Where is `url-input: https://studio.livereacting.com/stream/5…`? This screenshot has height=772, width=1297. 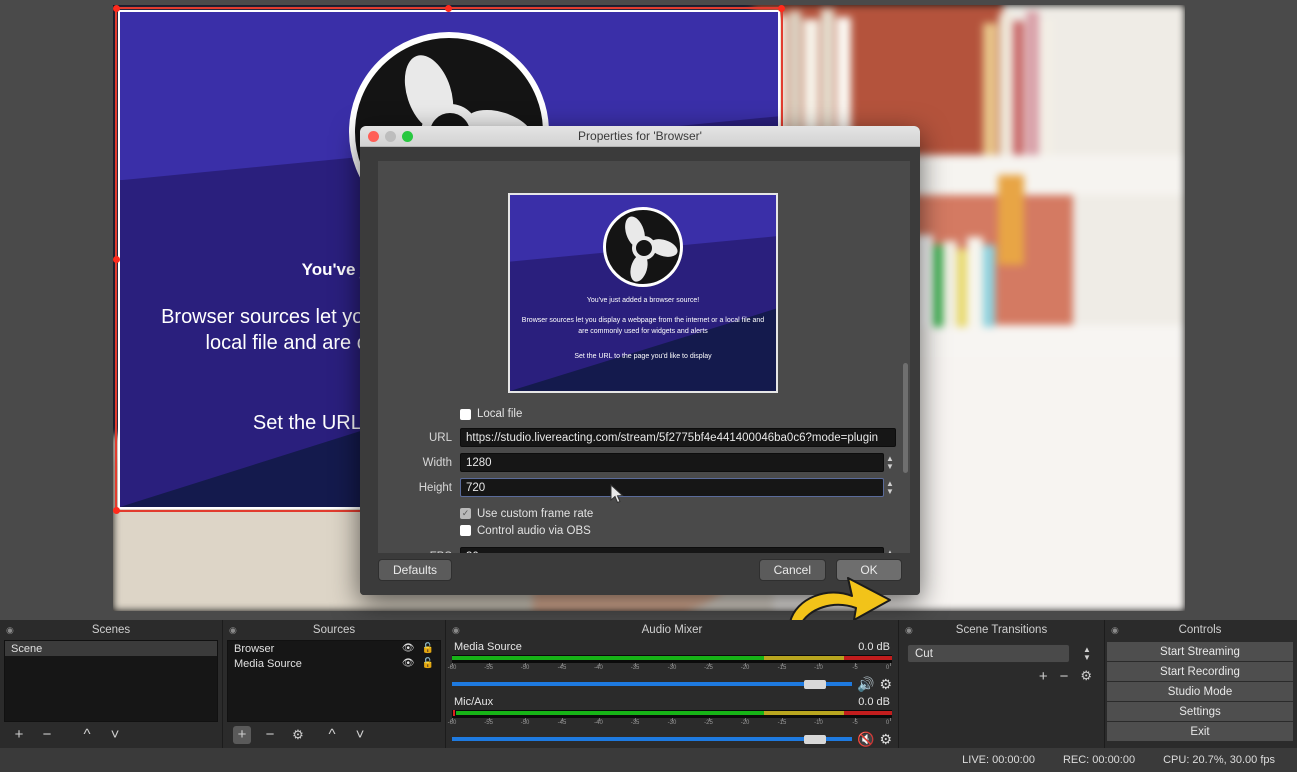
url-input: https://studio.livereacting.com/stream/5… is located at coordinates (678, 437).